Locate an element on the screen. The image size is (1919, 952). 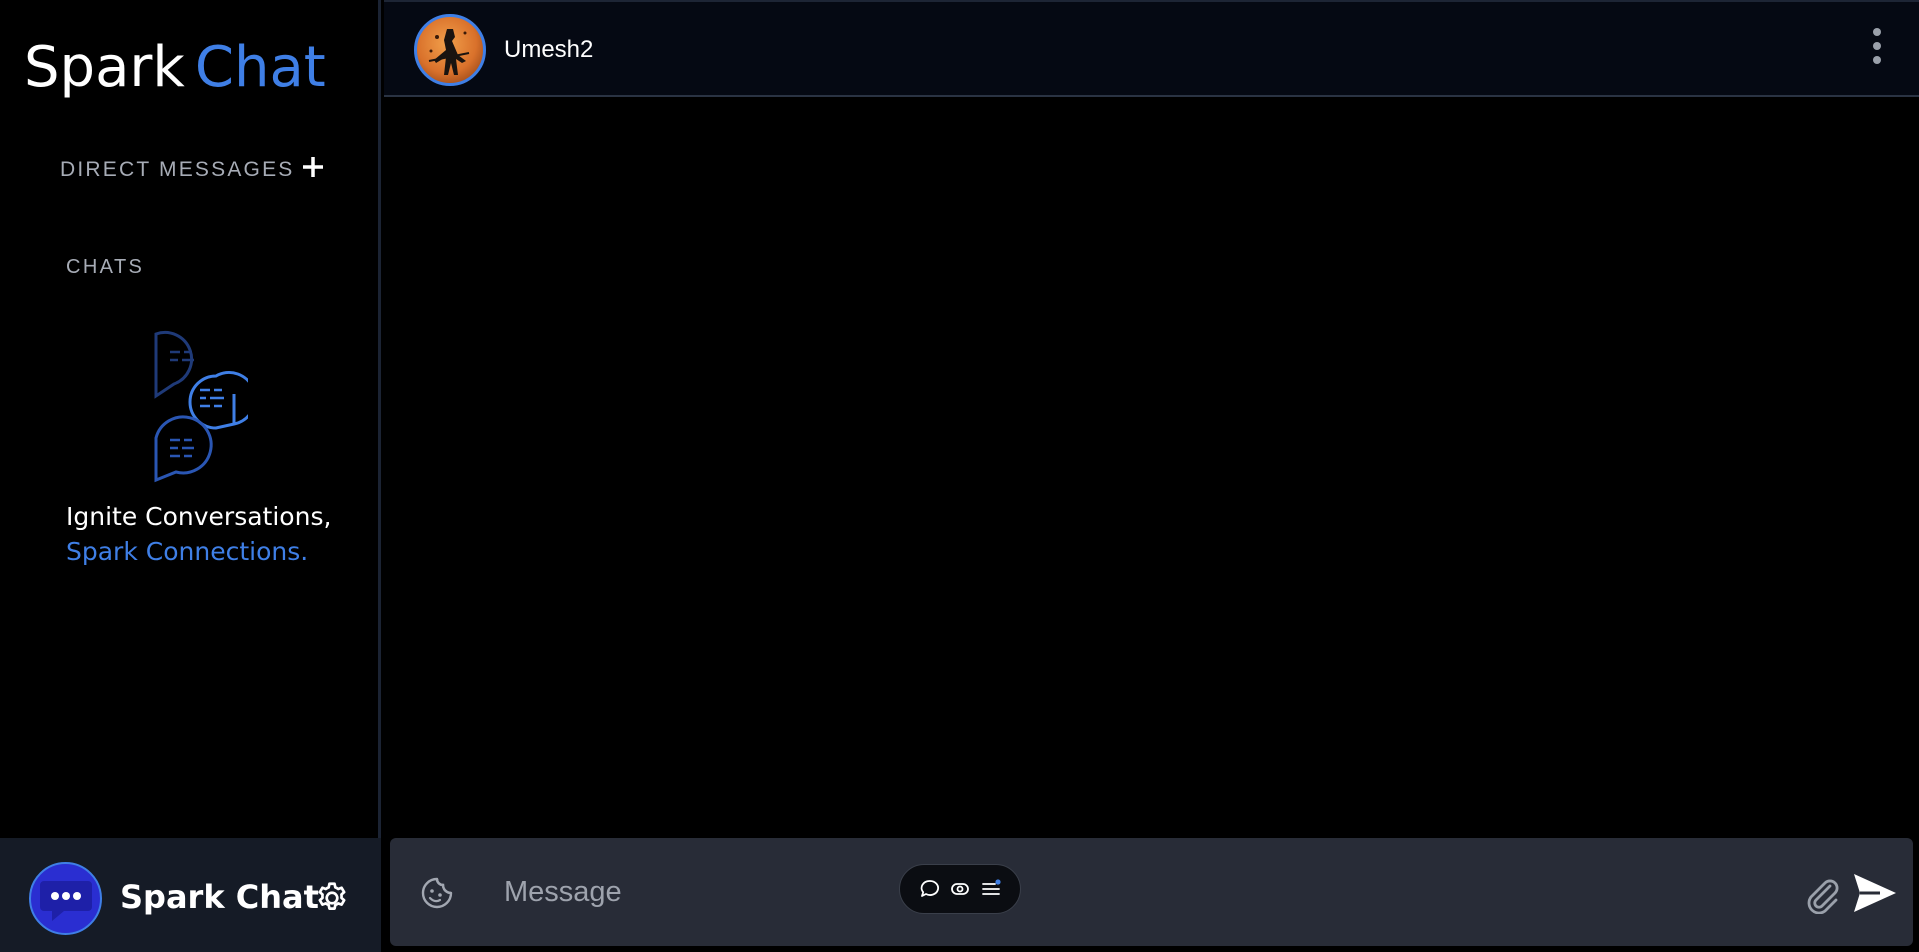
contact-avatar is located at coordinates (450, 50).